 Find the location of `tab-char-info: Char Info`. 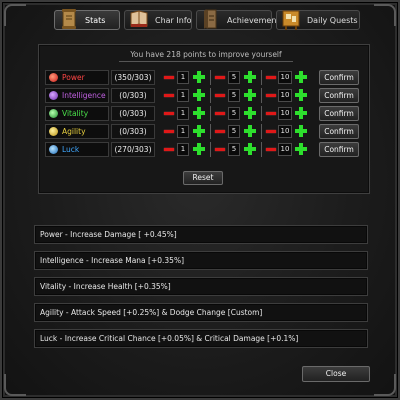

tab-char-info: Char Info is located at coordinates (158, 20).